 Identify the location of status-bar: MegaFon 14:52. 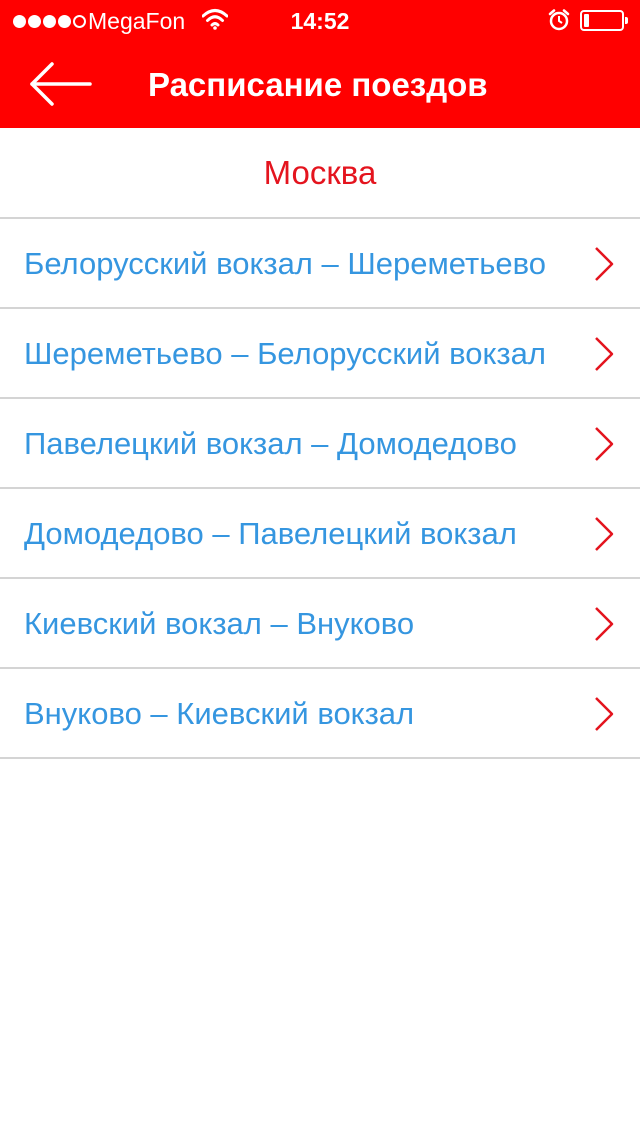
(320, 20).